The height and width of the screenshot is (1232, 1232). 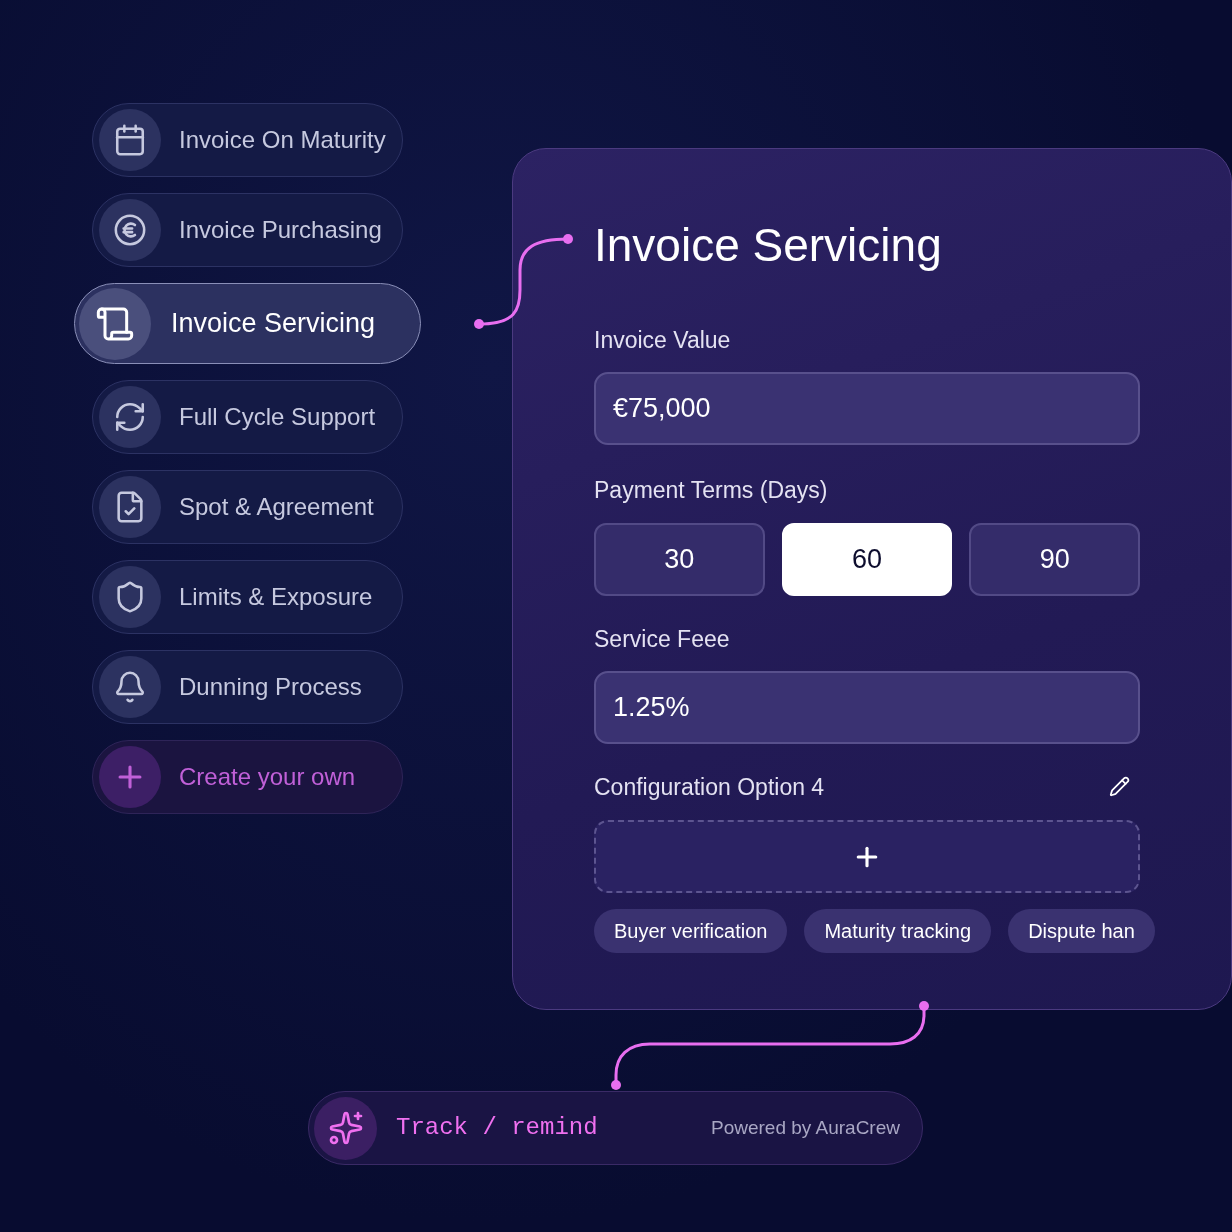 What do you see at coordinates (691, 931) in the screenshot?
I see `tag-chip: Buyer verification` at bounding box center [691, 931].